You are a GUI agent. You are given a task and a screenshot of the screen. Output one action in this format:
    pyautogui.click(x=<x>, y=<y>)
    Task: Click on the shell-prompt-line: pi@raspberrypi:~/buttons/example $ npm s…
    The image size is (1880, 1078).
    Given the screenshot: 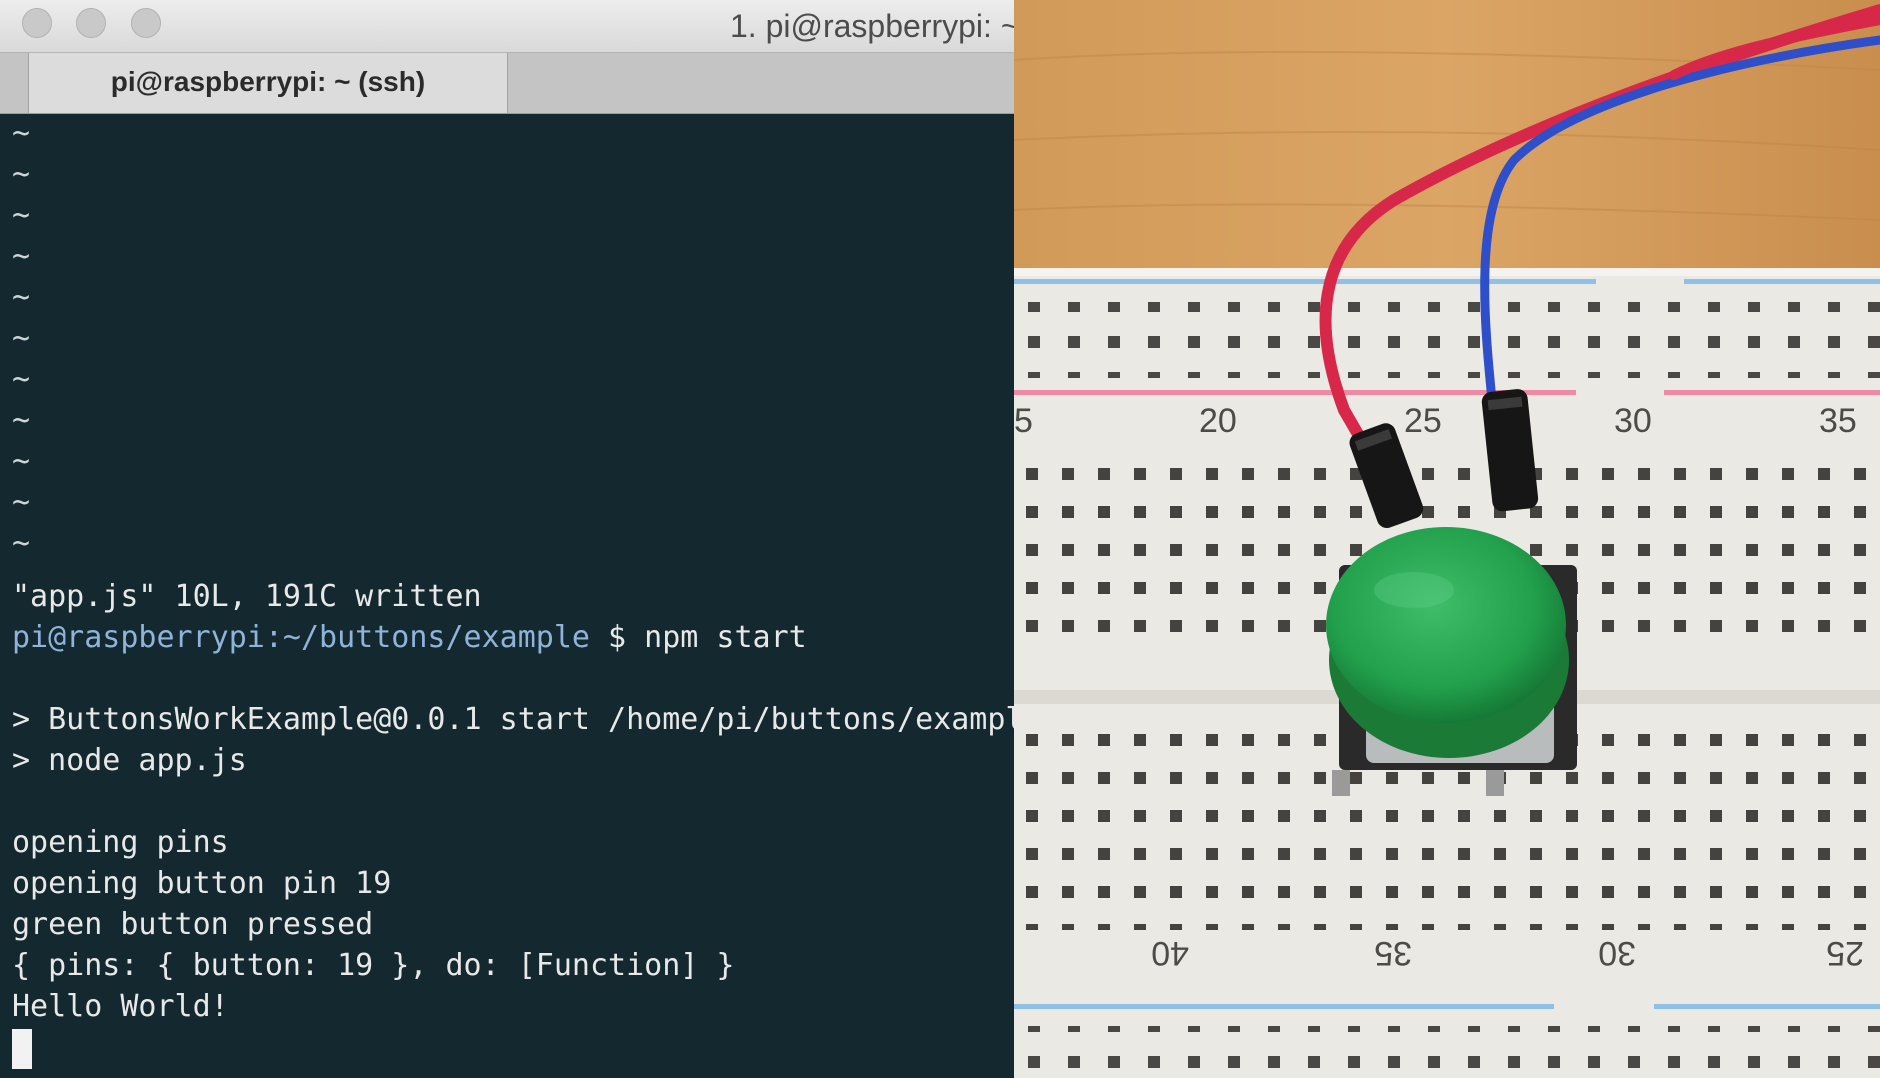 What is the action you would take?
    pyautogui.click(x=409, y=638)
    